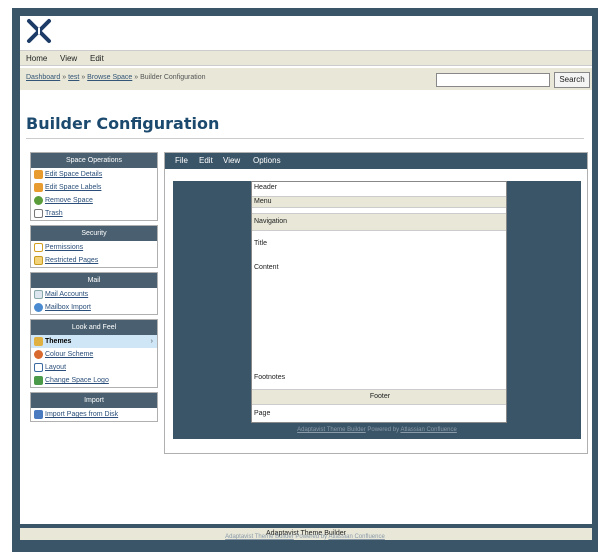  Describe the element at coordinates (58, 341) in the screenshot. I see `sidebar-item-label: Themes` at that location.